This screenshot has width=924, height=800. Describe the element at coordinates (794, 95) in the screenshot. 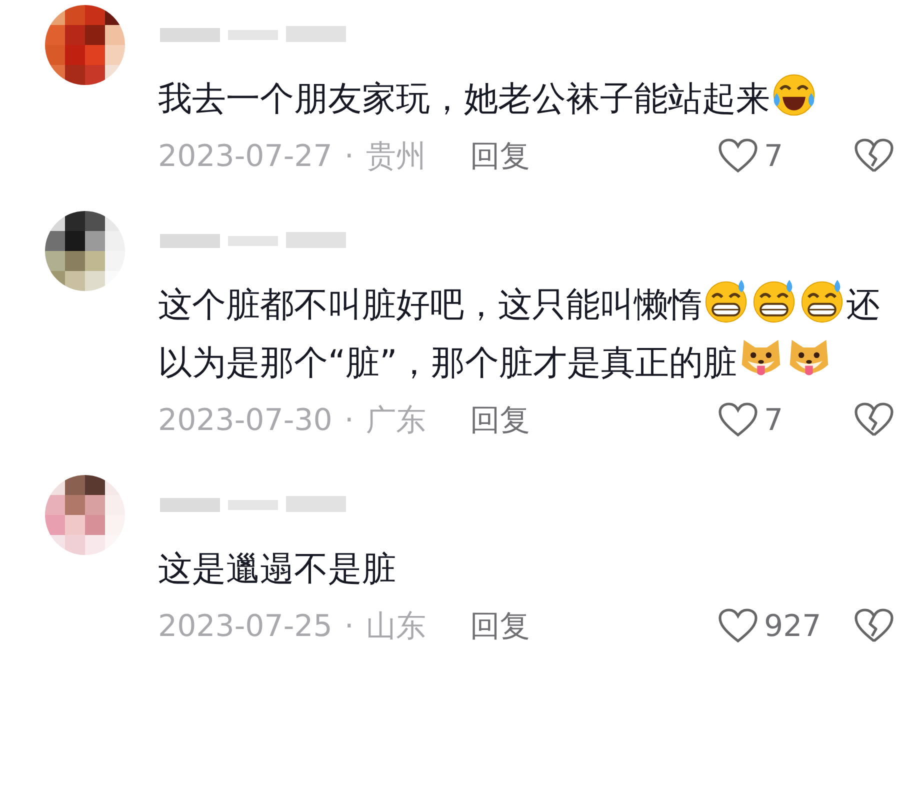

I see `laughing-tears-emoji-icon` at that location.